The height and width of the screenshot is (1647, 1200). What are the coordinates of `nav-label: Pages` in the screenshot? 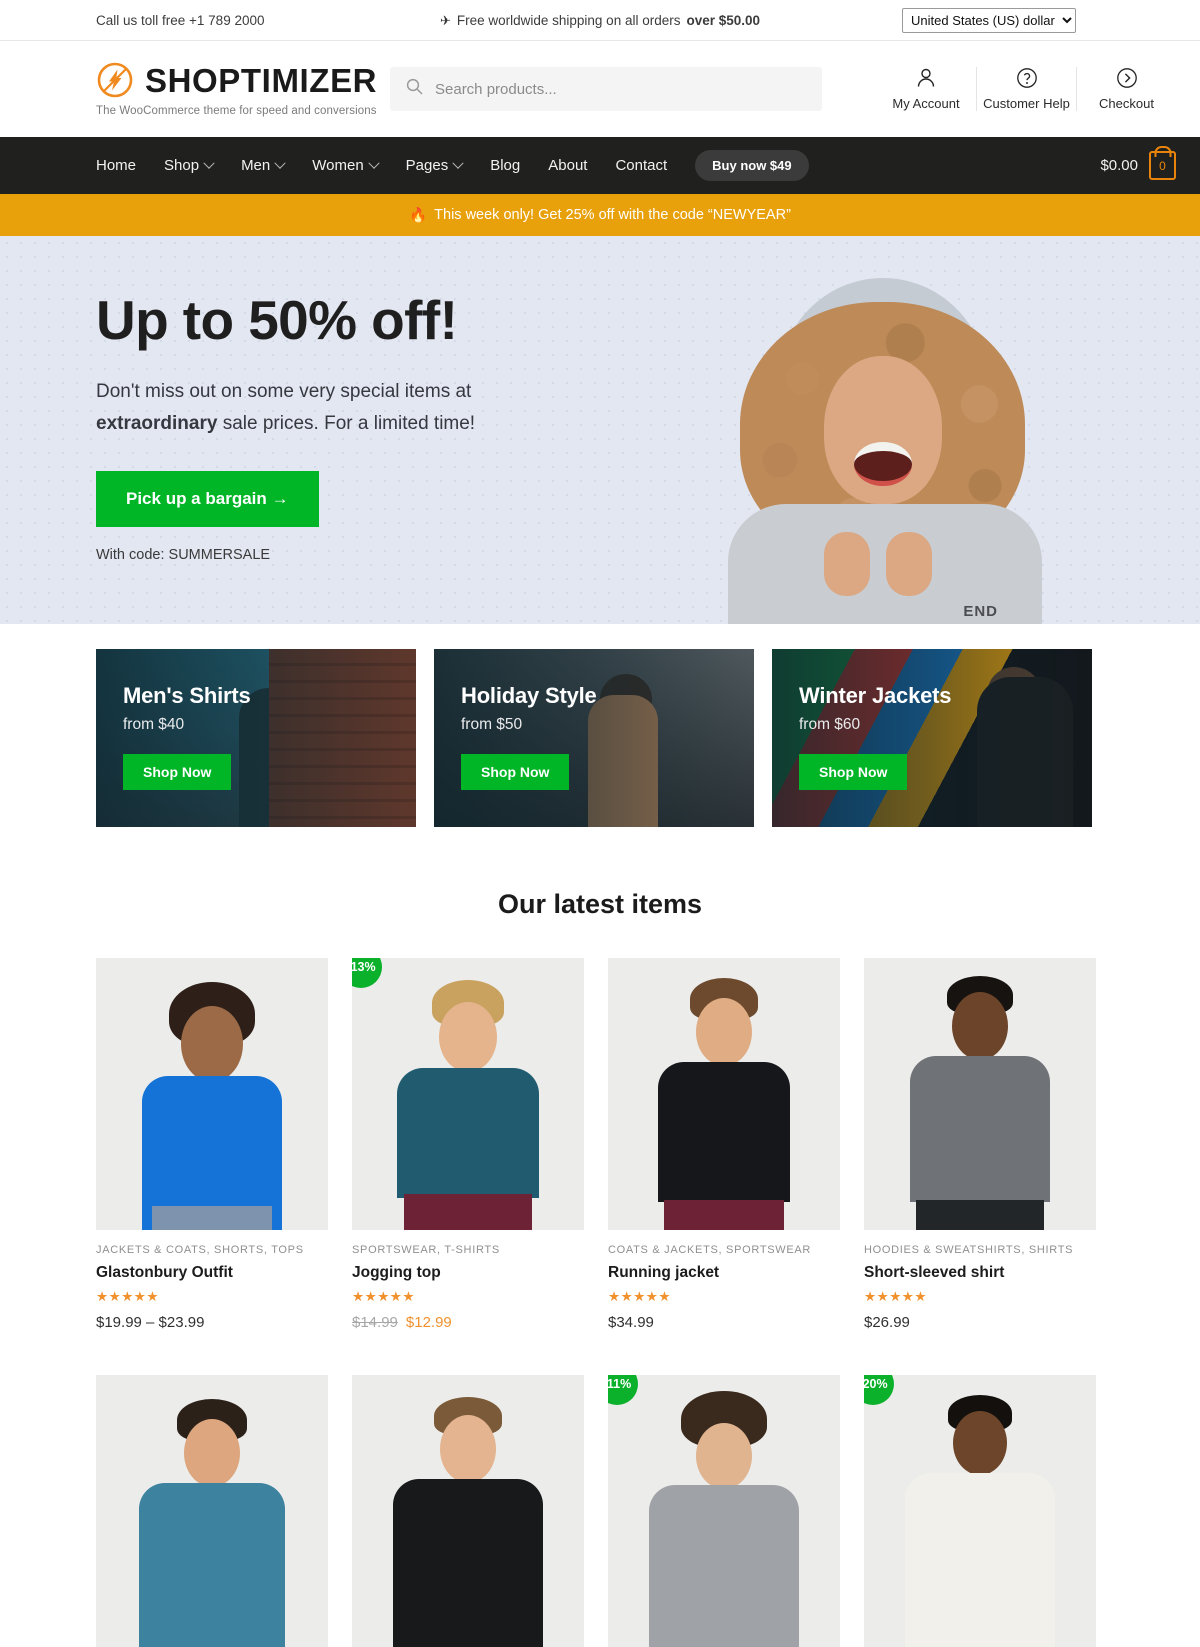 It's located at (427, 165).